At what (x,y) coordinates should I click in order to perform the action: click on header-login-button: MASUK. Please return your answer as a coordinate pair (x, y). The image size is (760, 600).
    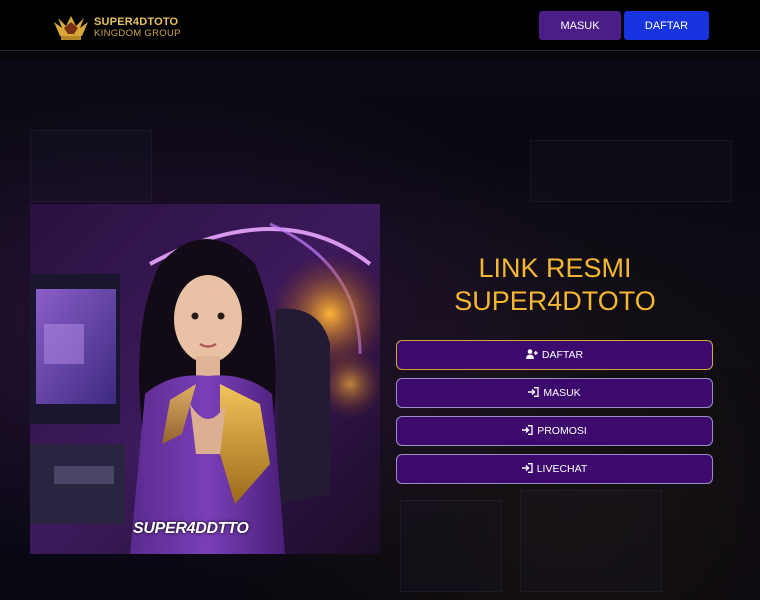
    Looking at the image, I should click on (580, 25).